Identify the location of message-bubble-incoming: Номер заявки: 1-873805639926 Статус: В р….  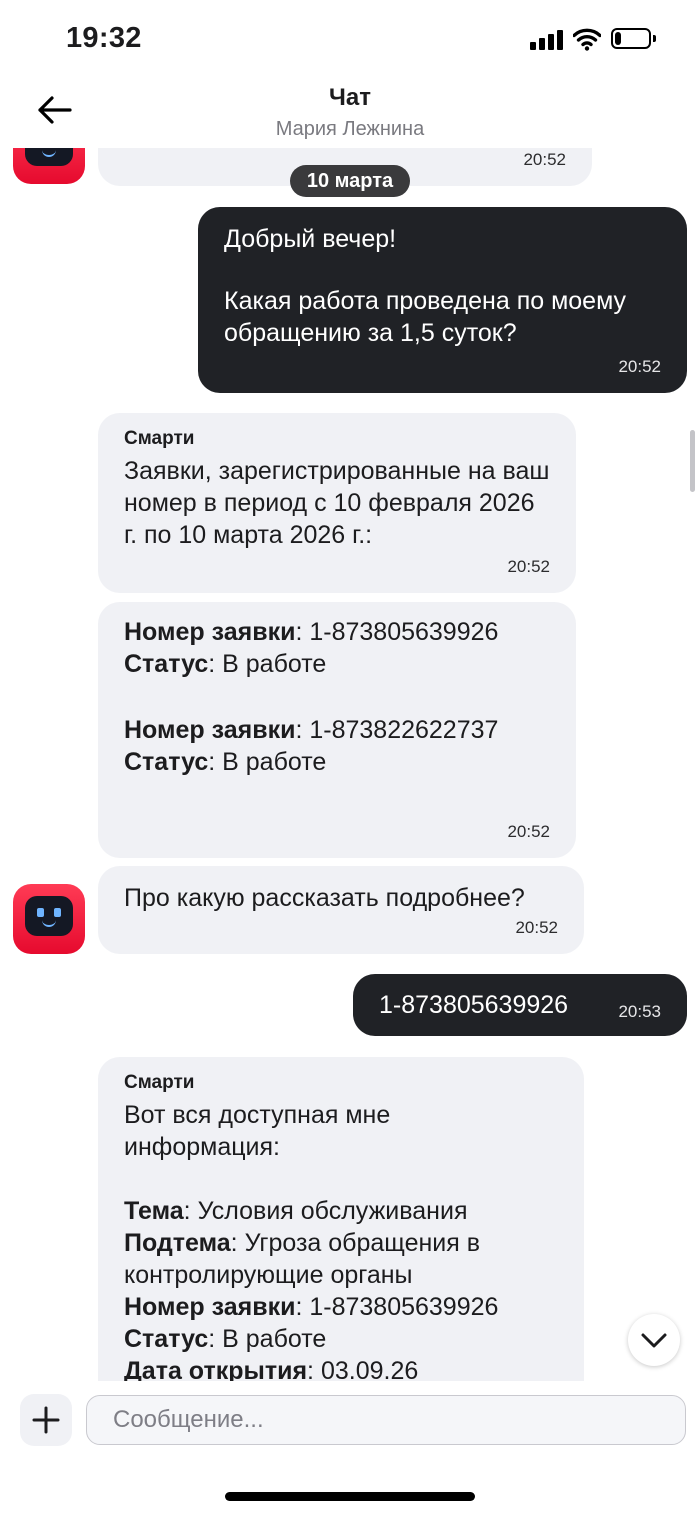
(337, 730).